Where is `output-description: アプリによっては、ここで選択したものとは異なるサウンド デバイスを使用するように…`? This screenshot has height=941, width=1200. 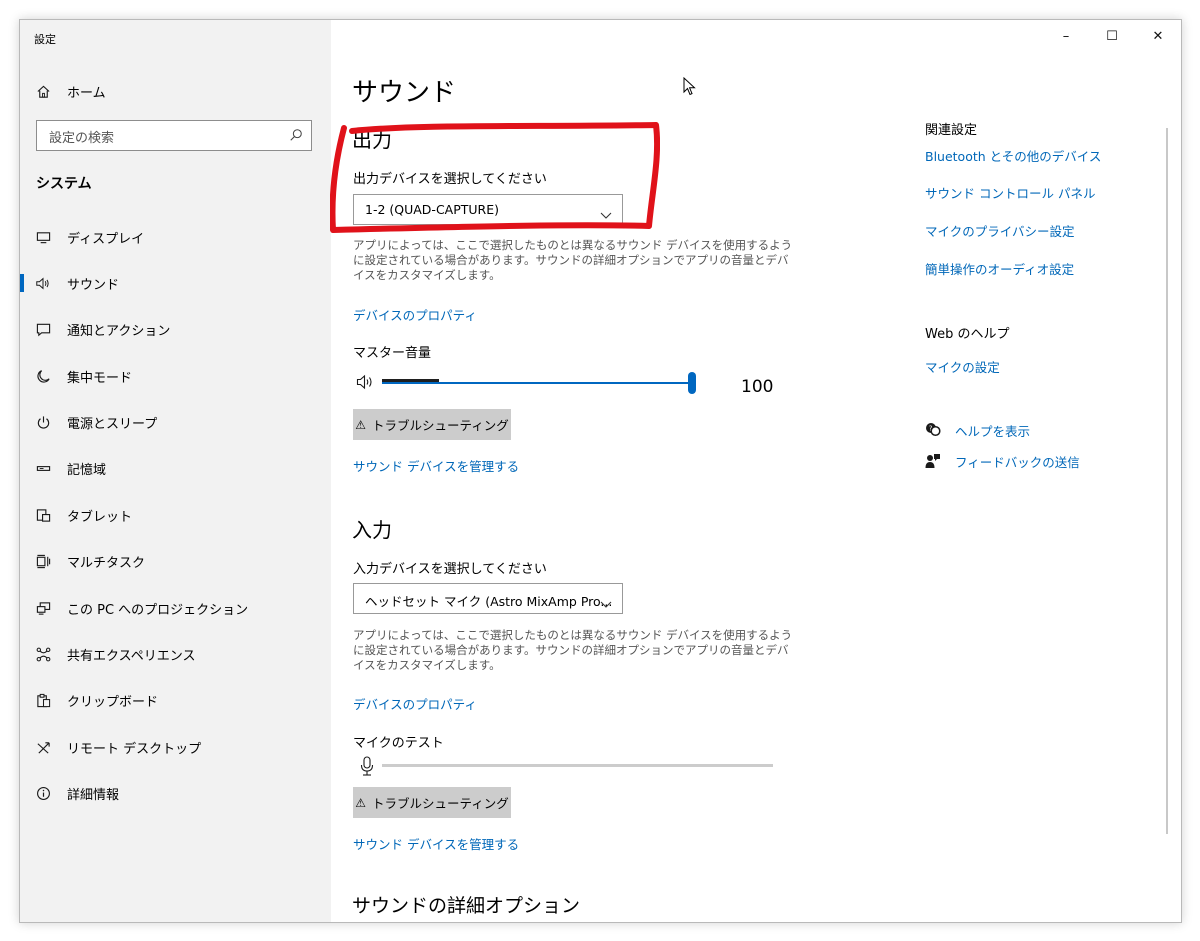 output-description: アプリによっては、ここで選択したものとは異なるサウンド デバイスを使用するように… is located at coordinates (573, 260).